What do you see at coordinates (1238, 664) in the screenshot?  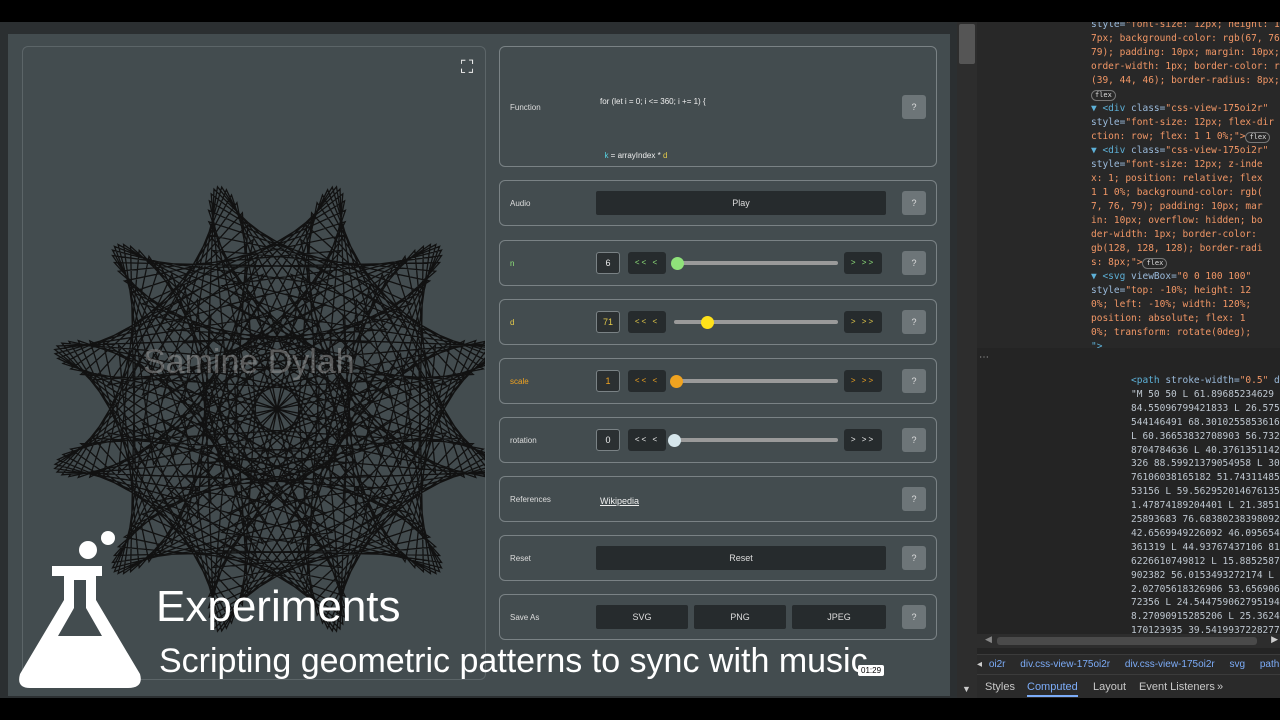 I see `breadcrumb-item: svg` at bounding box center [1238, 664].